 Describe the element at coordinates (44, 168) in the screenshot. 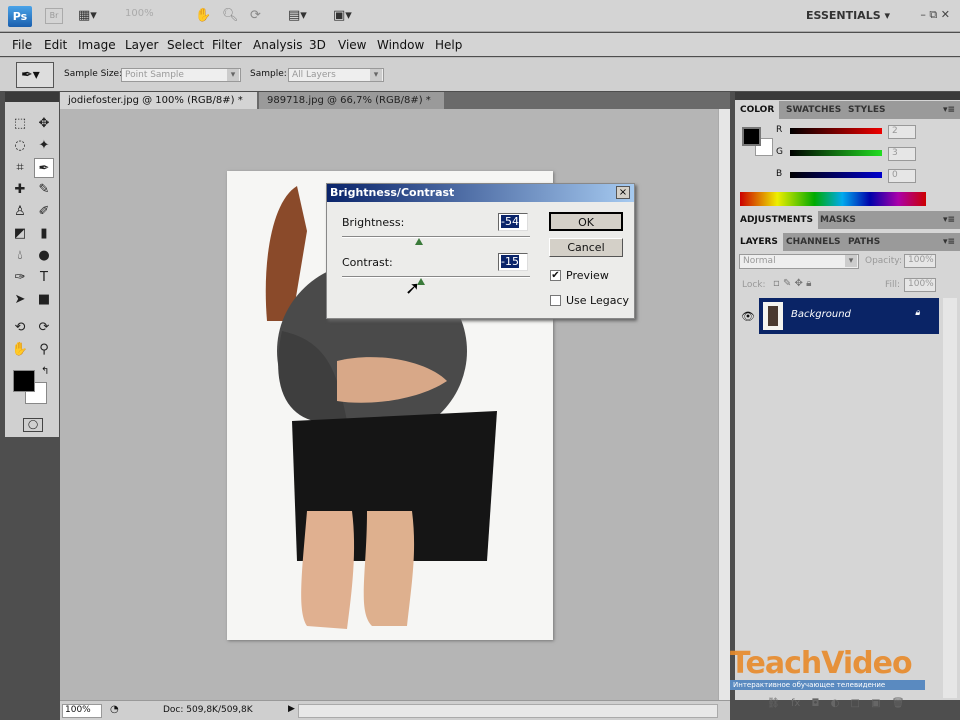

I see `eyedropper-tool-icon: ✒` at that location.